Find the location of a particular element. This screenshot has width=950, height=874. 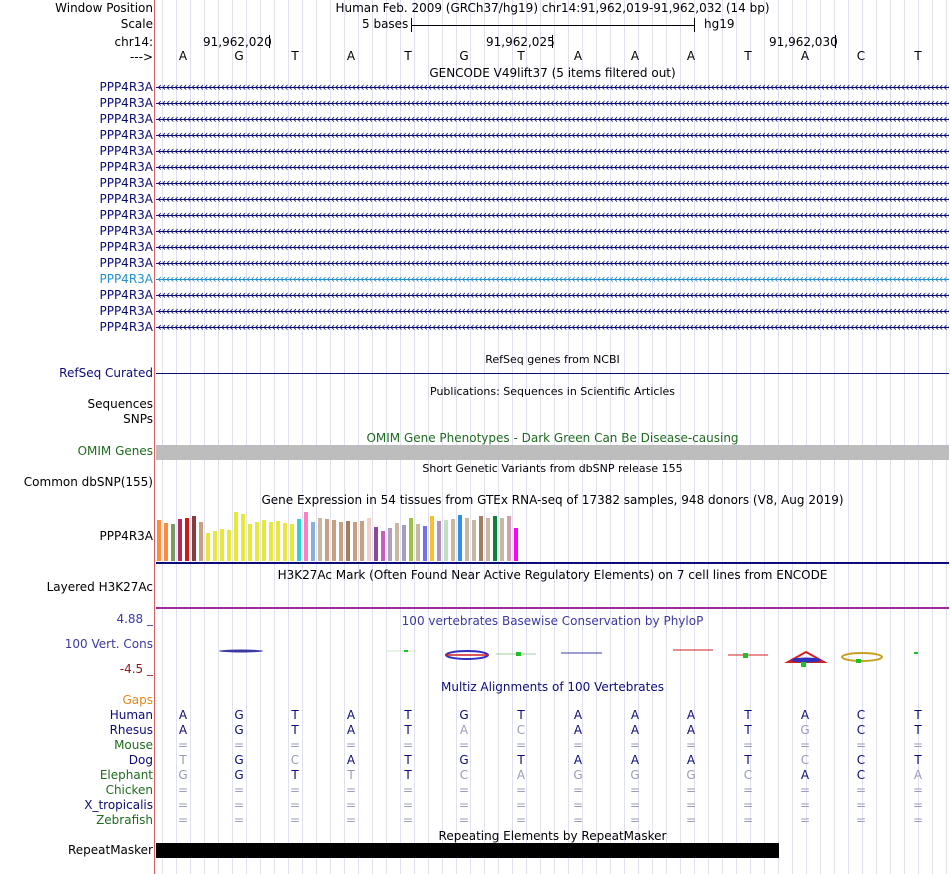

species-label: Dog is located at coordinates (140, 760).